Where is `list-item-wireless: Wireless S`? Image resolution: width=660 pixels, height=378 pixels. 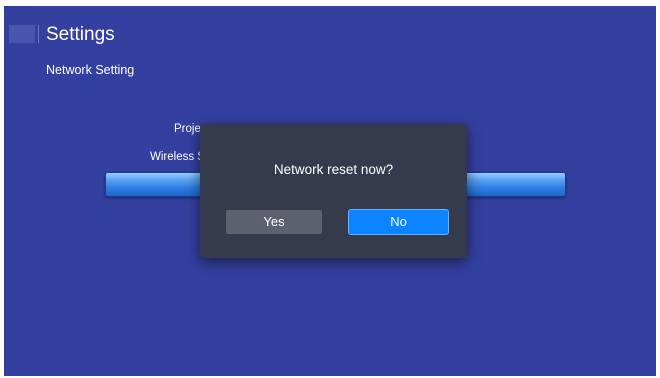
list-item-wireless: Wireless S is located at coordinates (177, 157).